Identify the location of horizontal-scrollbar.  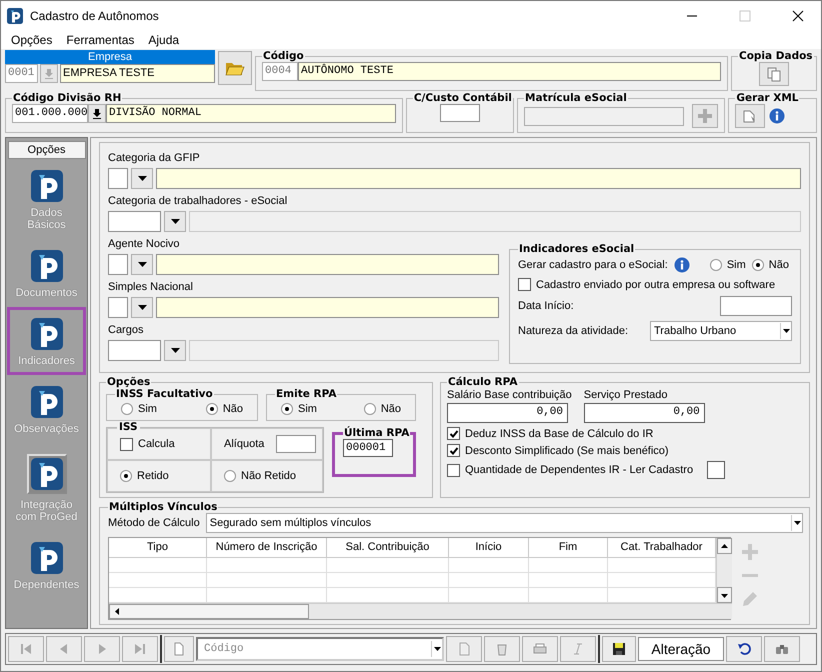
(420, 611).